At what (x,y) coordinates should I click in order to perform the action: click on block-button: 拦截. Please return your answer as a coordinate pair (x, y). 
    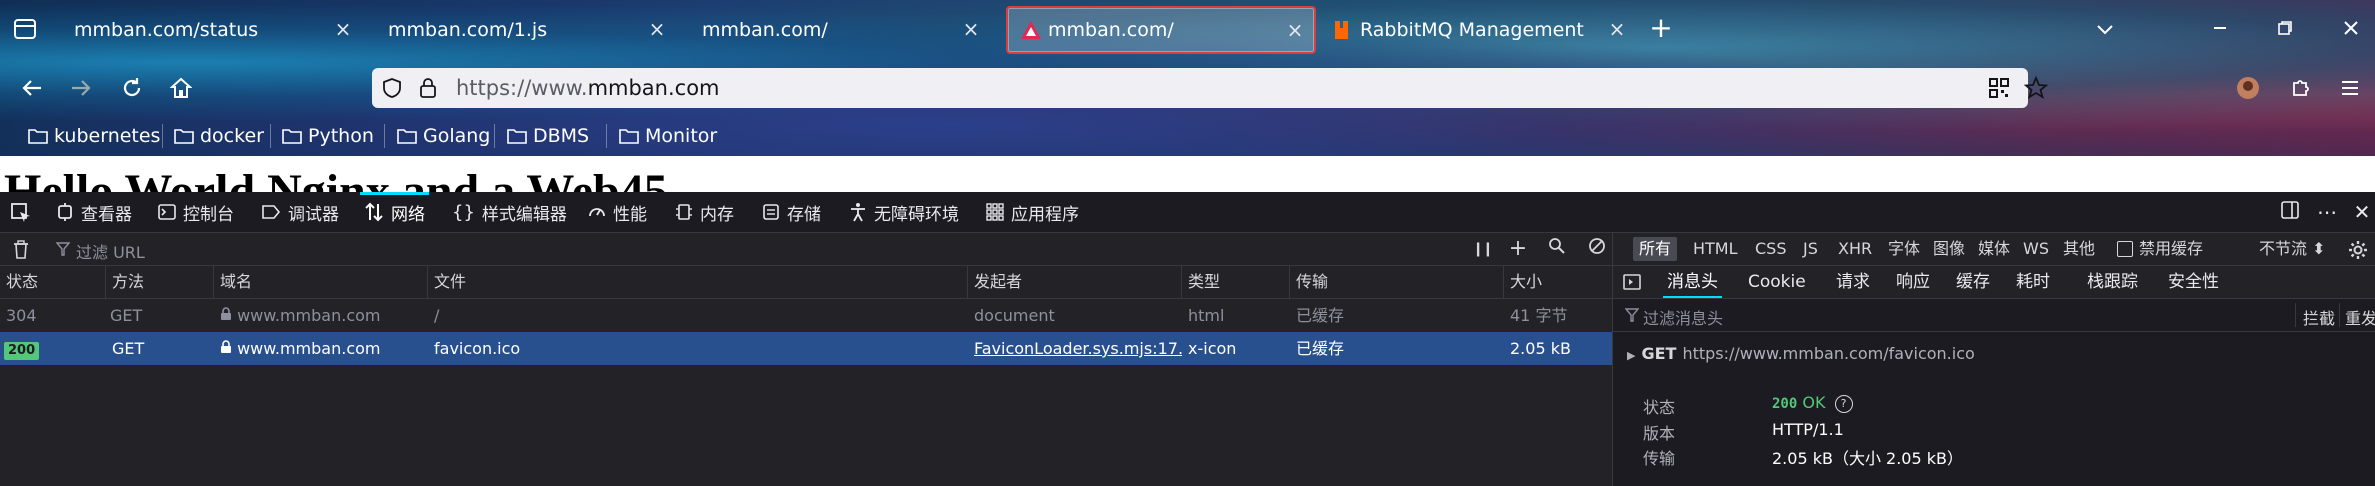
    Looking at the image, I should click on (2319, 317).